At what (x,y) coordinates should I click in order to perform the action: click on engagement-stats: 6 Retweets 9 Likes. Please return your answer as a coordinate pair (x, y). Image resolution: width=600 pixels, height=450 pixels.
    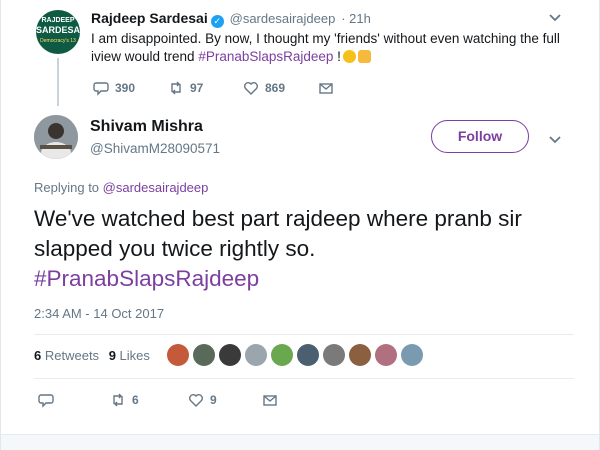
    Looking at the image, I should click on (92, 355).